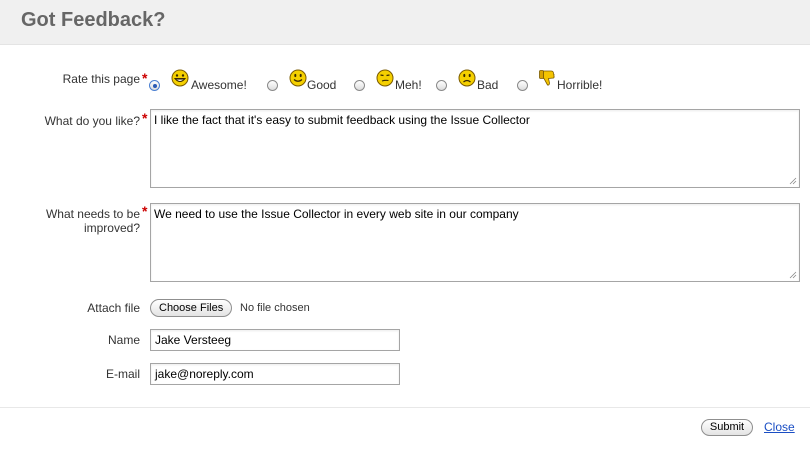 This screenshot has width=810, height=450. I want to click on name-input-value: Jake Versteeg, so click(193, 340).